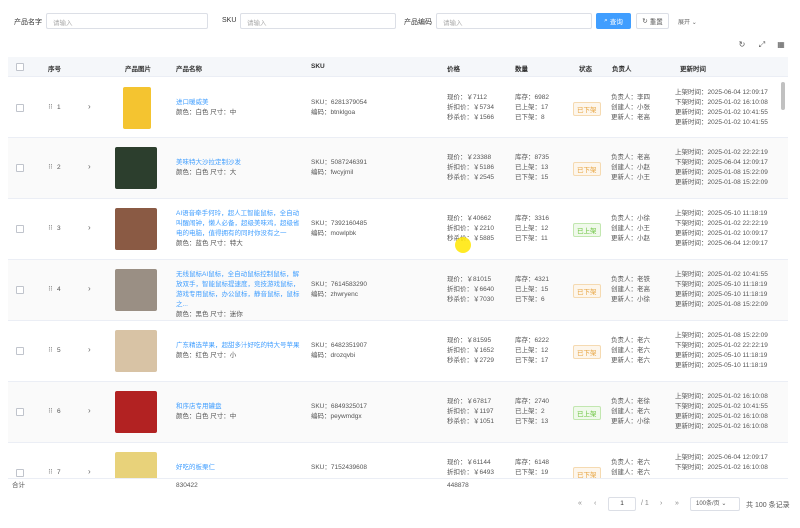 The image size is (800, 528). I want to click on owner-cell: 负责人：李四 创建人：小张 更新人：老高, so click(641, 108).